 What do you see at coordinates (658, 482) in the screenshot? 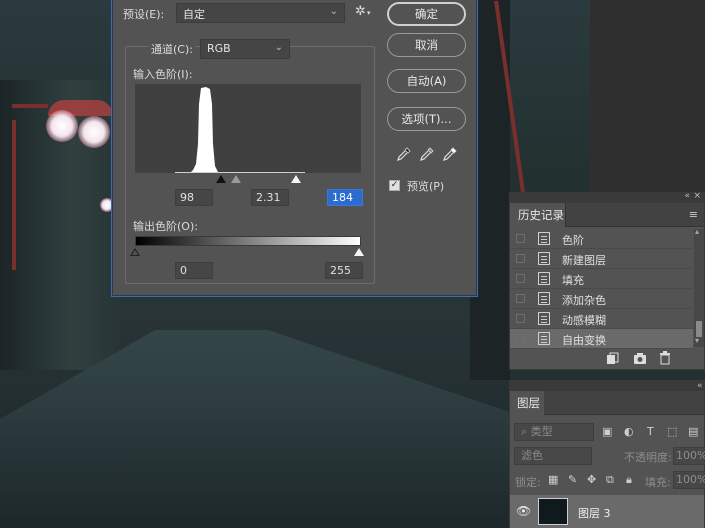
I see `fill-label: 填充:` at bounding box center [658, 482].